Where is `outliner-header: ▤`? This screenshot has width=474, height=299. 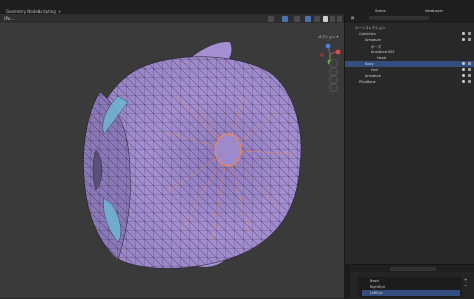 outliner-header: ▤ is located at coordinates (409, 18).